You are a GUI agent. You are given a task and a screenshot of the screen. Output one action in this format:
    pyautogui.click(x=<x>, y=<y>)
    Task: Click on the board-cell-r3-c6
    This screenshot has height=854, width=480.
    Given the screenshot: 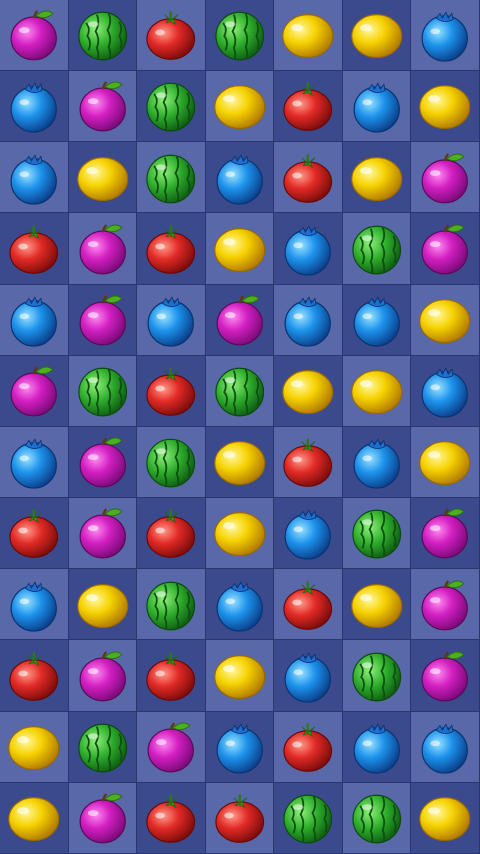 What is the action you would take?
    pyautogui.click(x=377, y=178)
    